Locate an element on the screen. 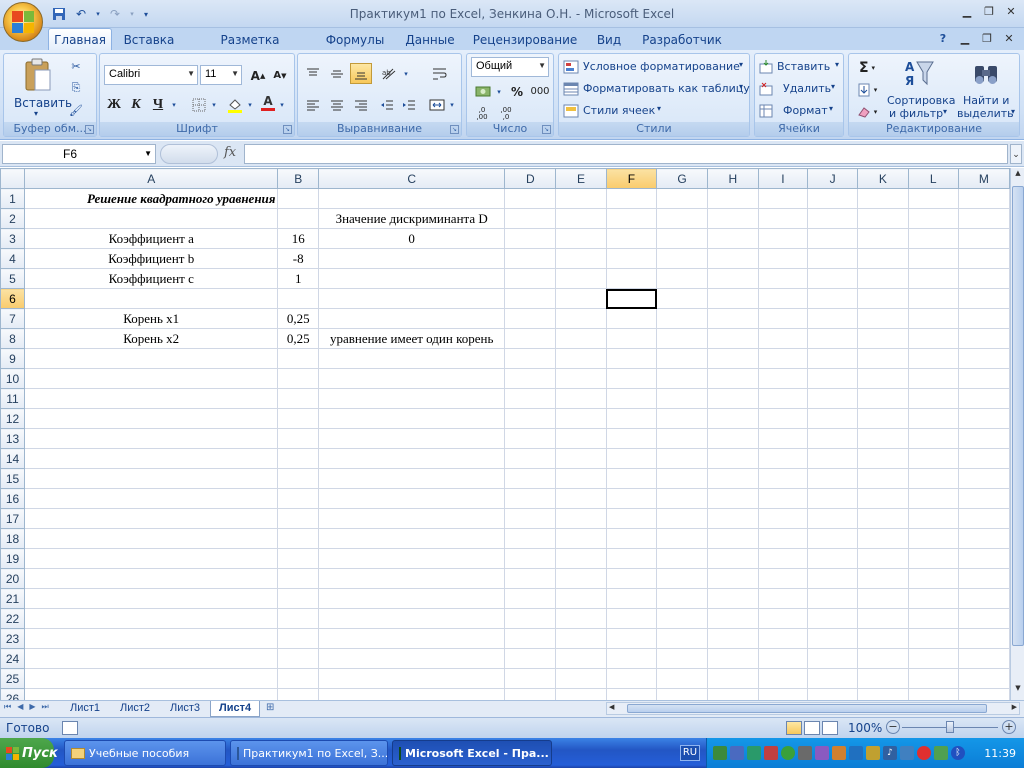  cell-i23 is located at coordinates (783, 638).